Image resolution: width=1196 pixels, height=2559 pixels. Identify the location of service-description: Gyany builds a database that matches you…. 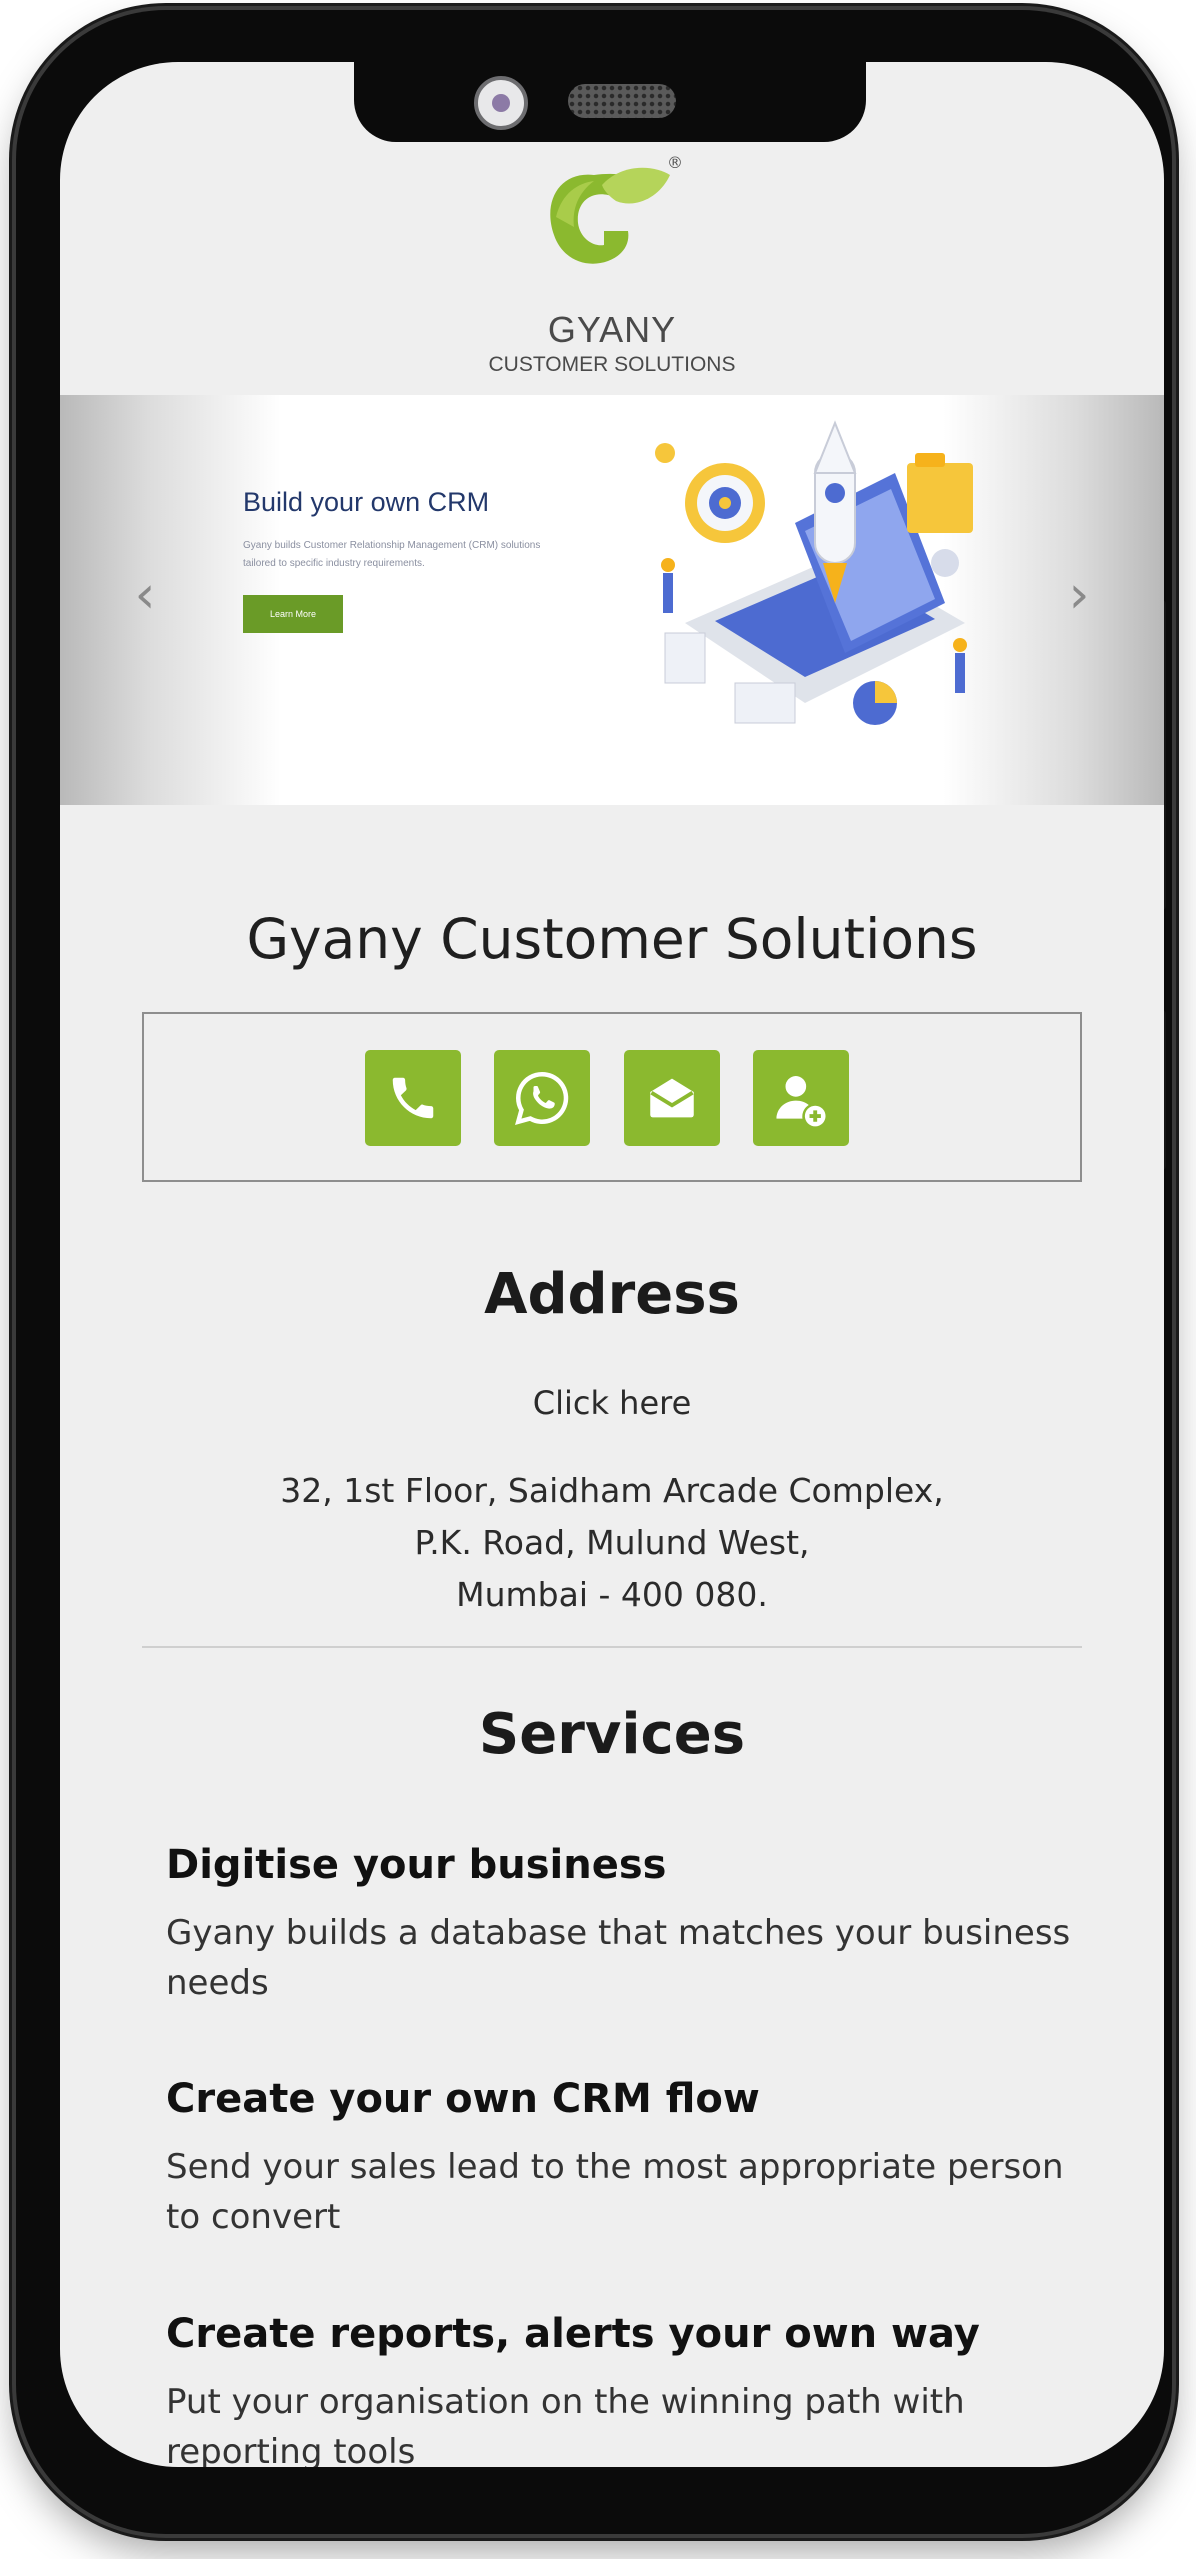
(618, 1958).